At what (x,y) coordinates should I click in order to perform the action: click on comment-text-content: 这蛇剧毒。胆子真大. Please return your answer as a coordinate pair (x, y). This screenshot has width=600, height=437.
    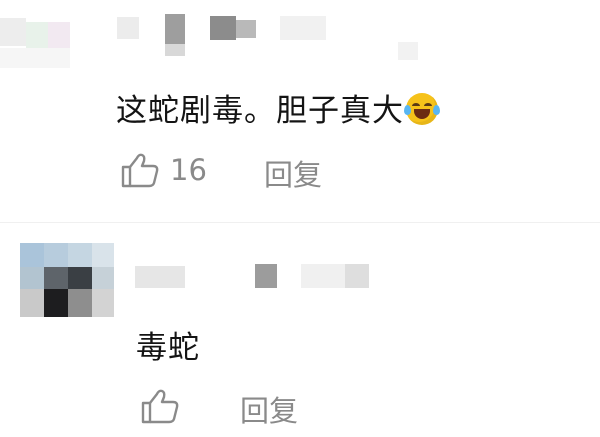
    Looking at the image, I should click on (260, 111).